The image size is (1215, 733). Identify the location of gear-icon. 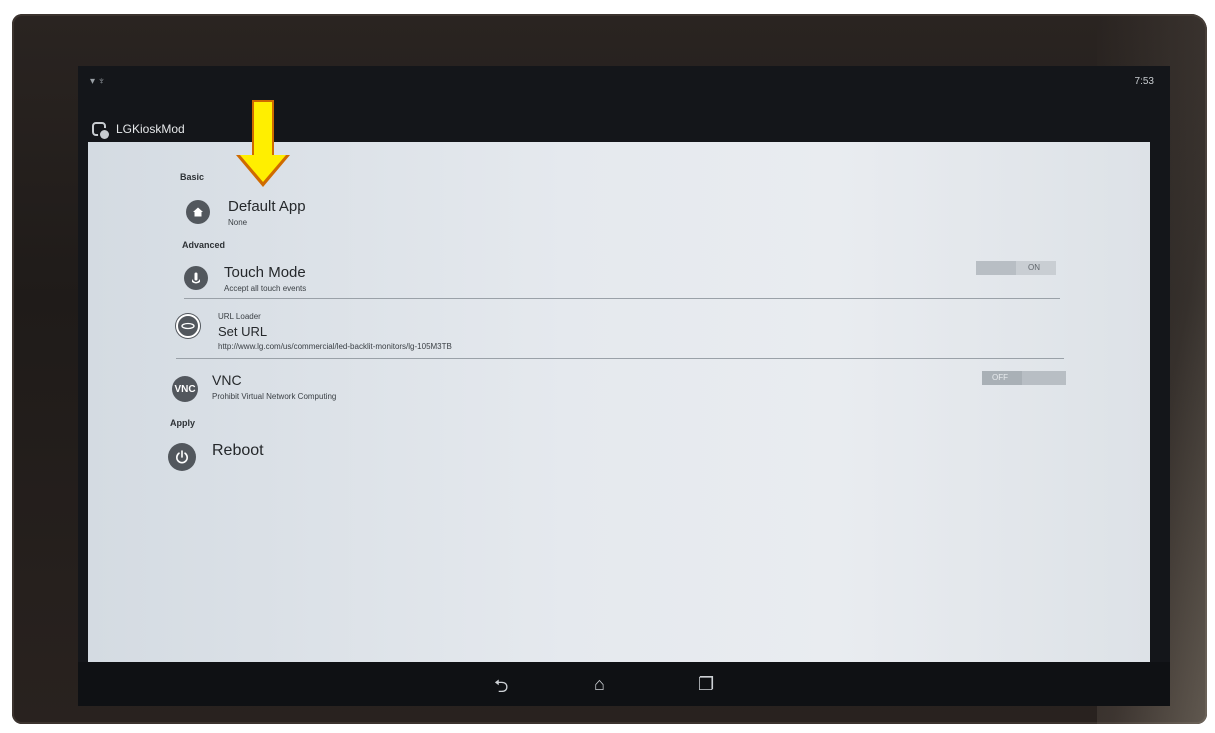
(104, 134).